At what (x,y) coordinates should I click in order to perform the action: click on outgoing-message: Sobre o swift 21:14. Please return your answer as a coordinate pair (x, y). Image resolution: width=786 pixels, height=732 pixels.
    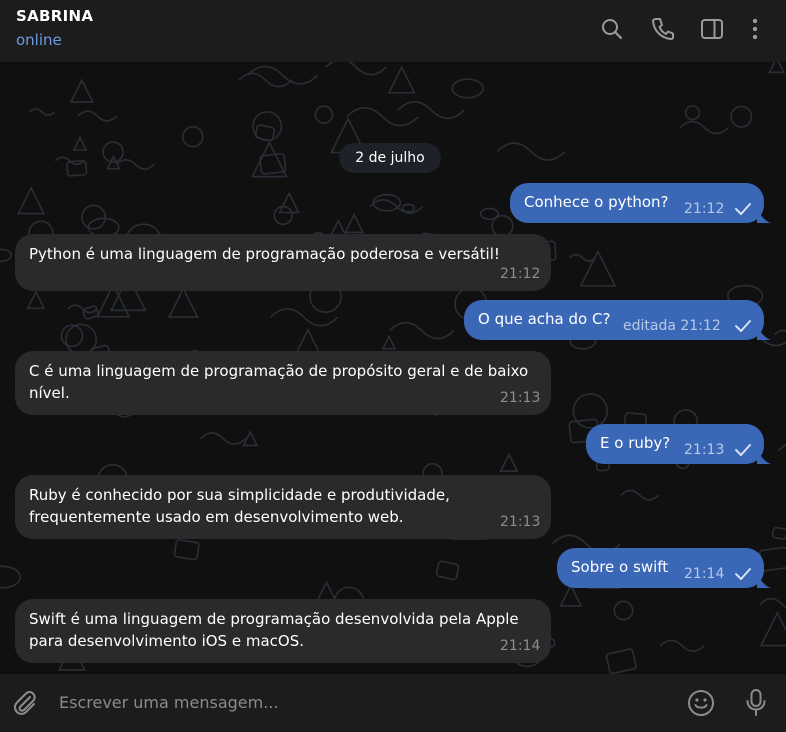
    Looking at the image, I should click on (660, 568).